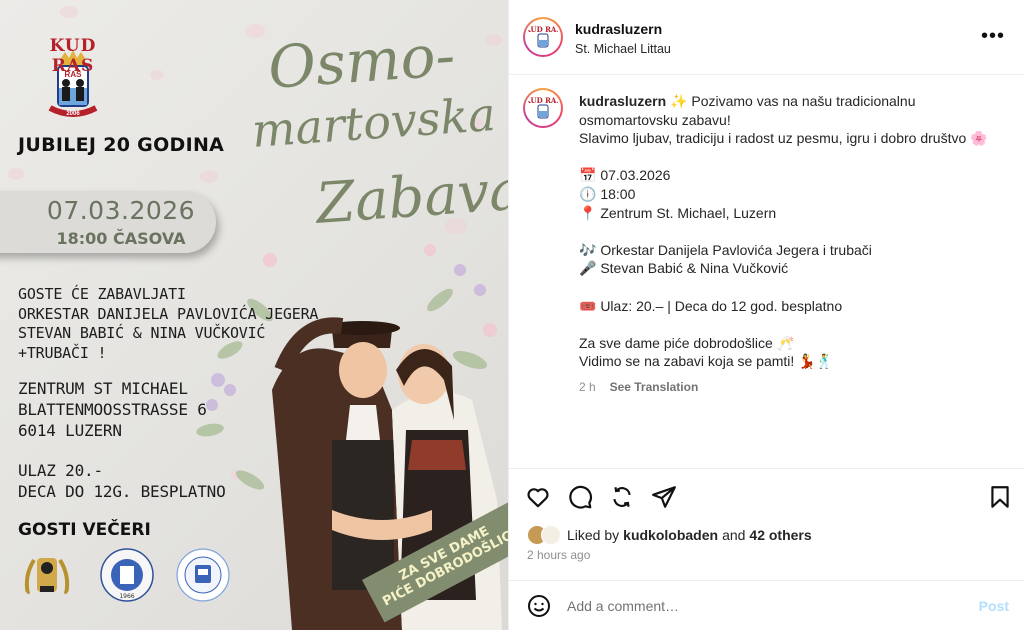  I want to click on address-line: BLATTENMOOSSTRASSE 6, so click(112, 409).